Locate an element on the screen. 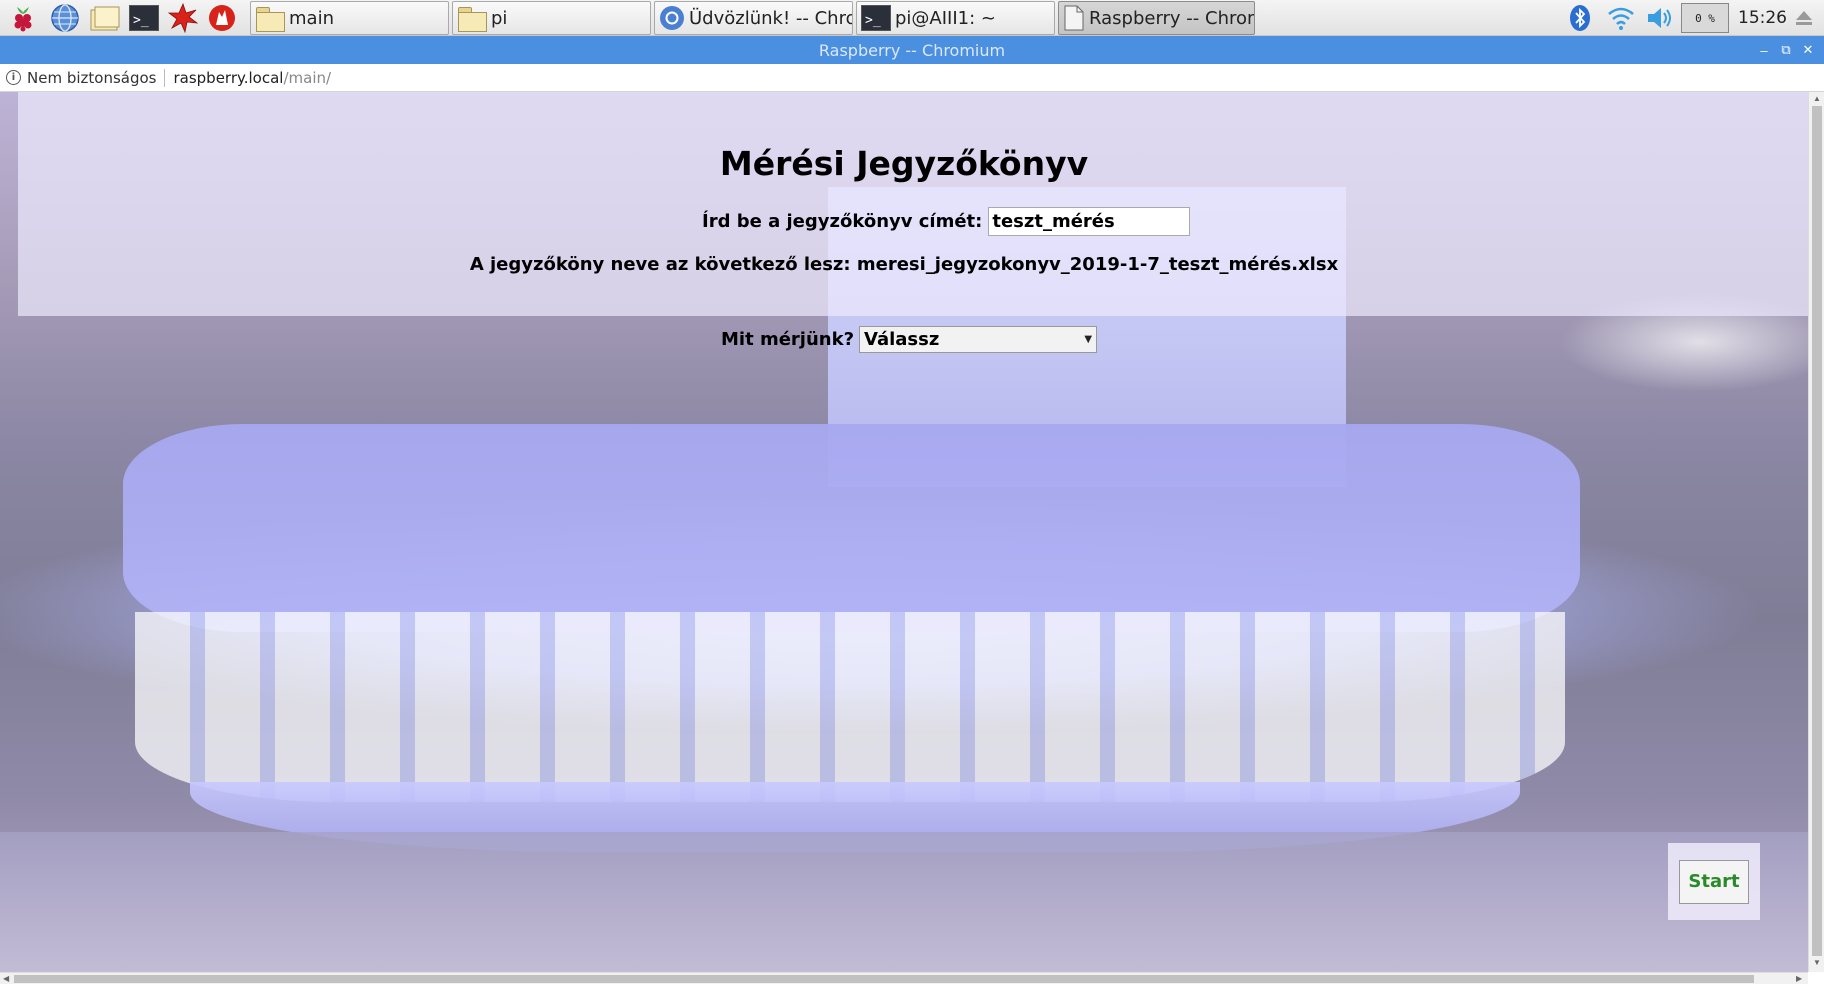  divider is located at coordinates (165, 77).